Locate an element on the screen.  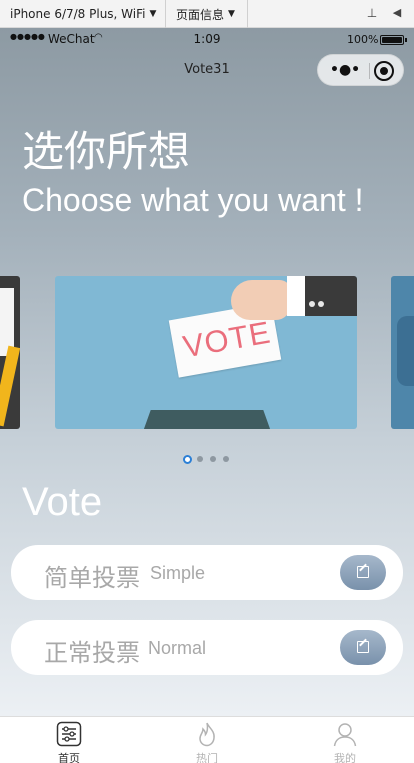
page-info-selector: 页面信息 ▼ is located at coordinates (207, 14).